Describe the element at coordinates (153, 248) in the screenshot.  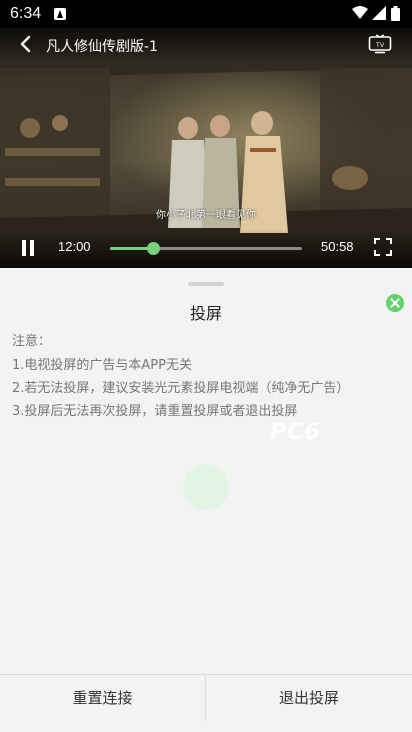
I see `progress-thumb` at that location.